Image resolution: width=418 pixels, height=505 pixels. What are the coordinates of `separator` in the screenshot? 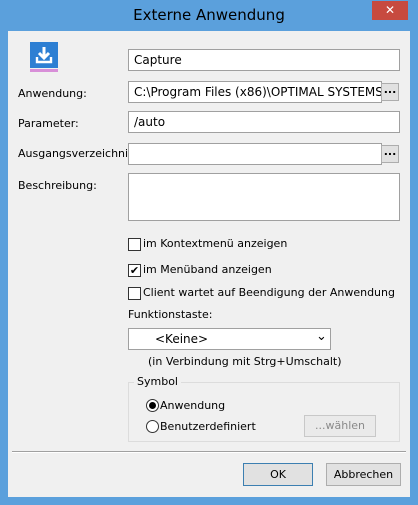 It's located at (209, 452).